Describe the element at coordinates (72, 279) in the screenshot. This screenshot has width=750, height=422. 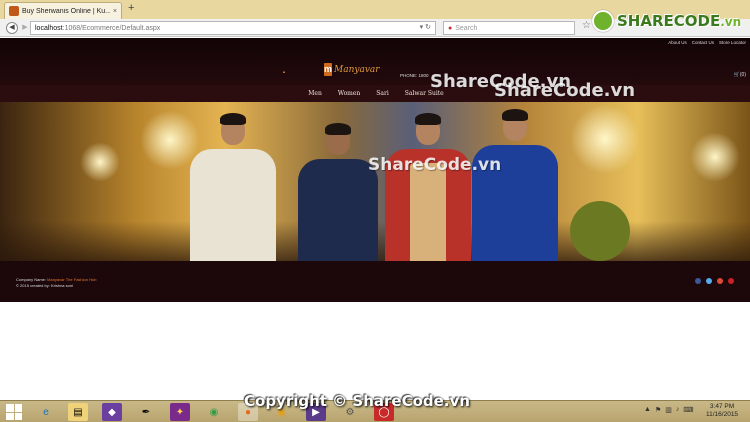
I see `company-name: Manyavar The Fashion Hub` at that location.